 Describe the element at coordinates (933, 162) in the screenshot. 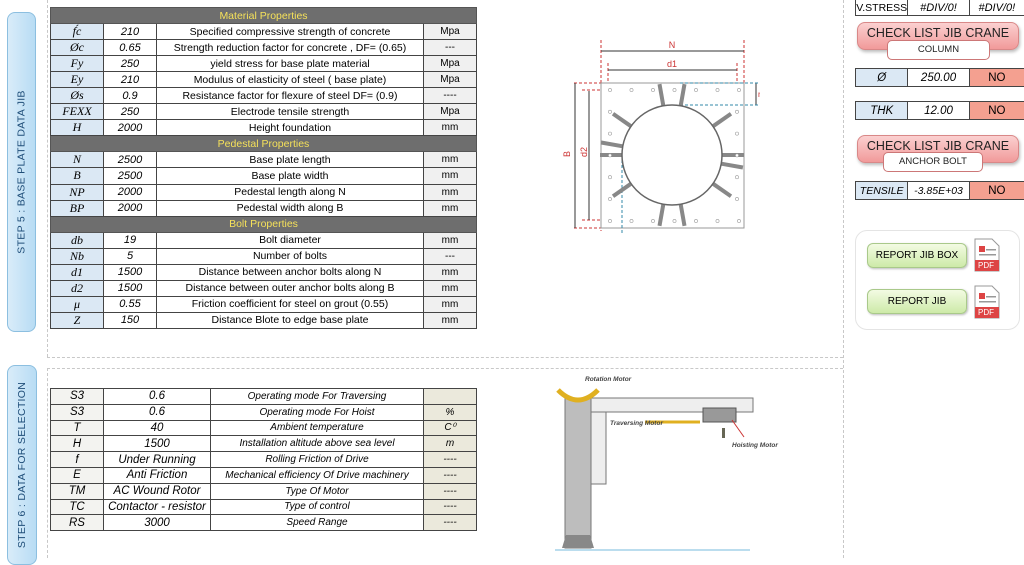

I see `anchor-bolt-label: ANCHOR BOLT` at that location.